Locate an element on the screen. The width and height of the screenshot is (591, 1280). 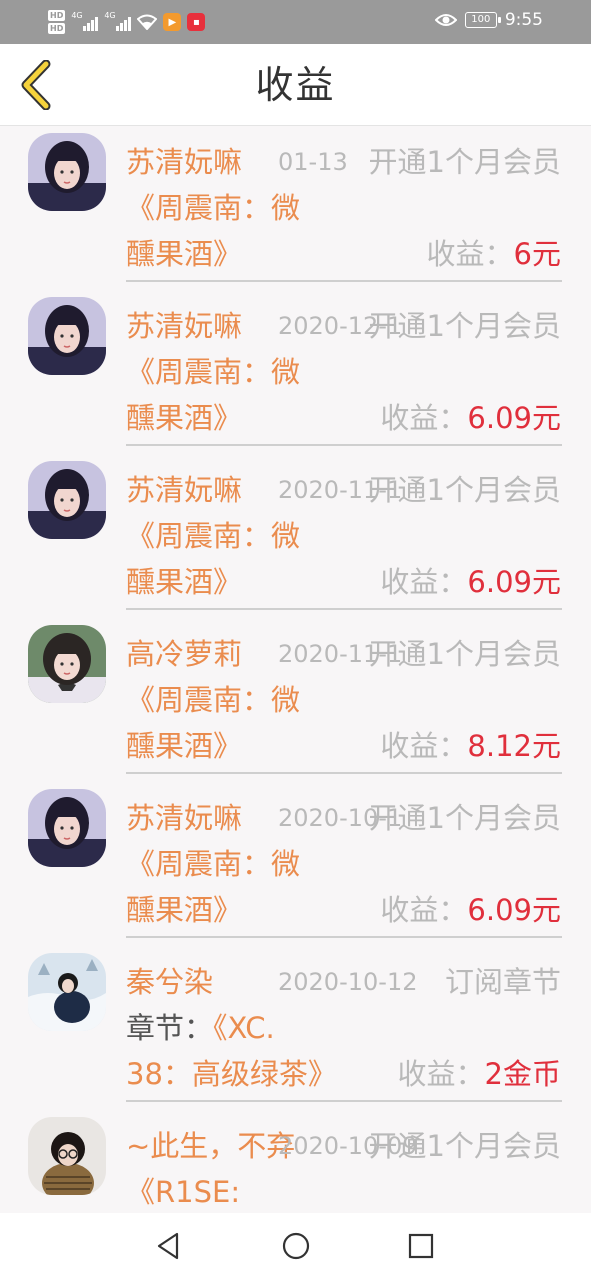
income-amount: 收益：6元 is located at coordinates (494, 254).